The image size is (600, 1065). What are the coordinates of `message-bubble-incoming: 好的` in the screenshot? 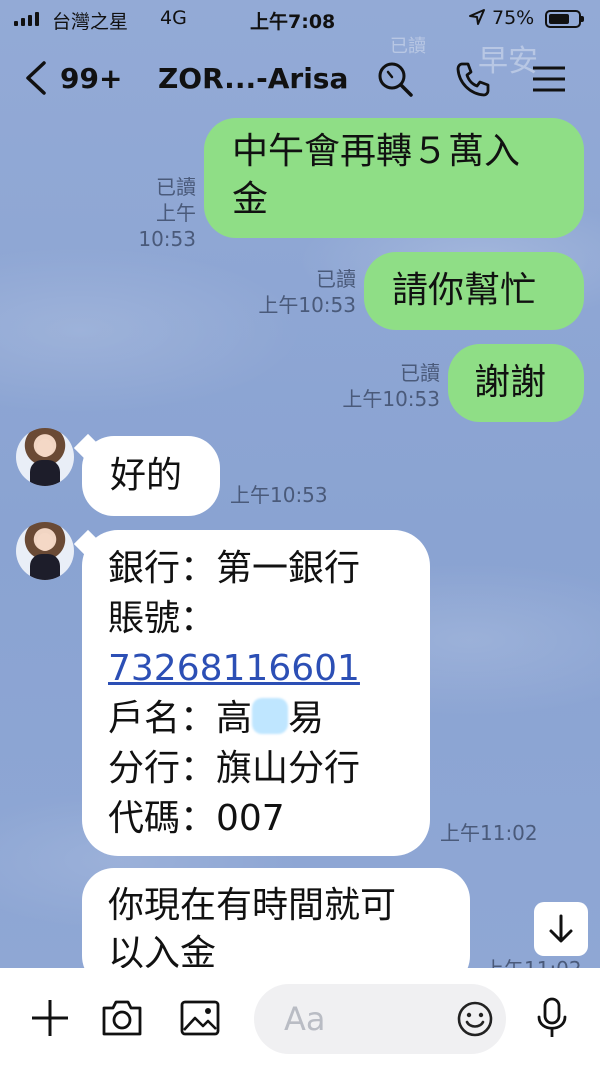 It's located at (151, 476).